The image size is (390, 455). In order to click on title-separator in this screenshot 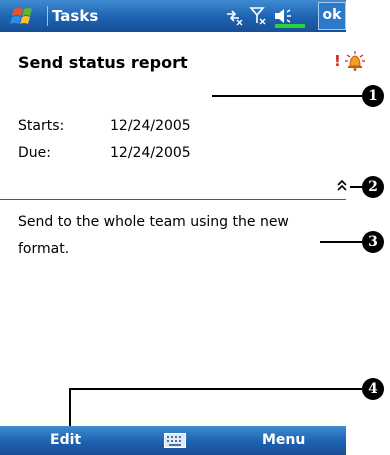, I will do `click(47, 16)`.